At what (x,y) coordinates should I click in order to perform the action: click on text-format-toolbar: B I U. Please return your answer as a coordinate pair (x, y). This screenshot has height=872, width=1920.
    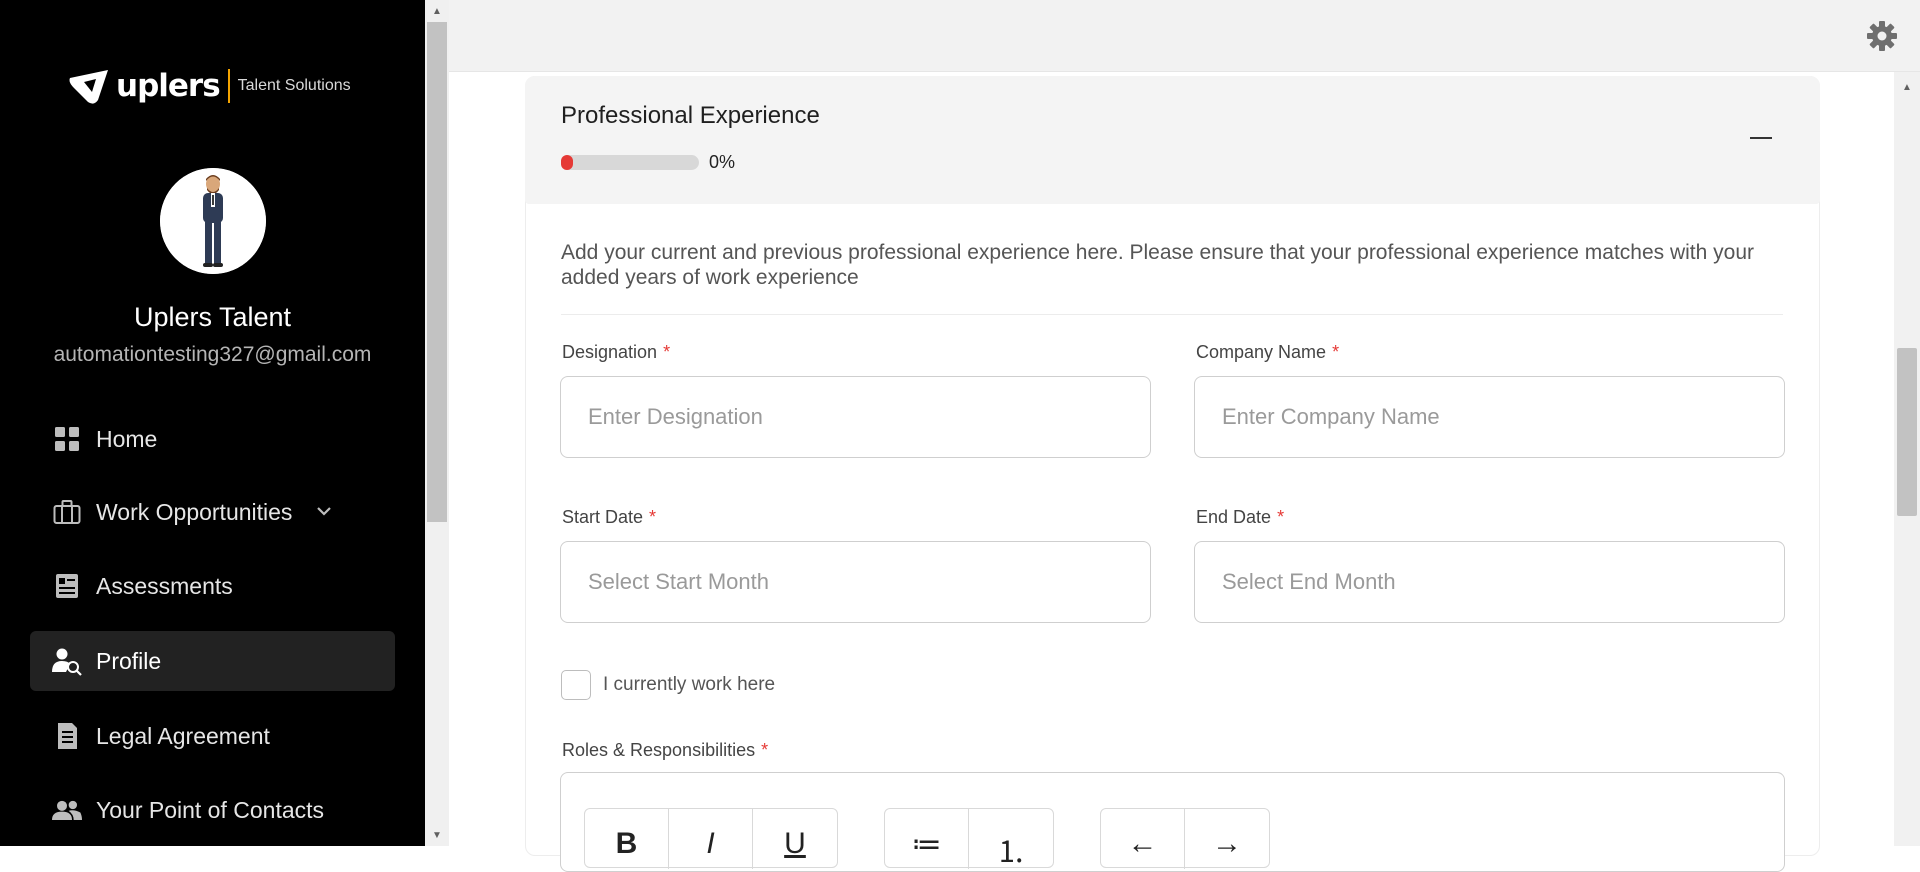
    Looking at the image, I should click on (711, 838).